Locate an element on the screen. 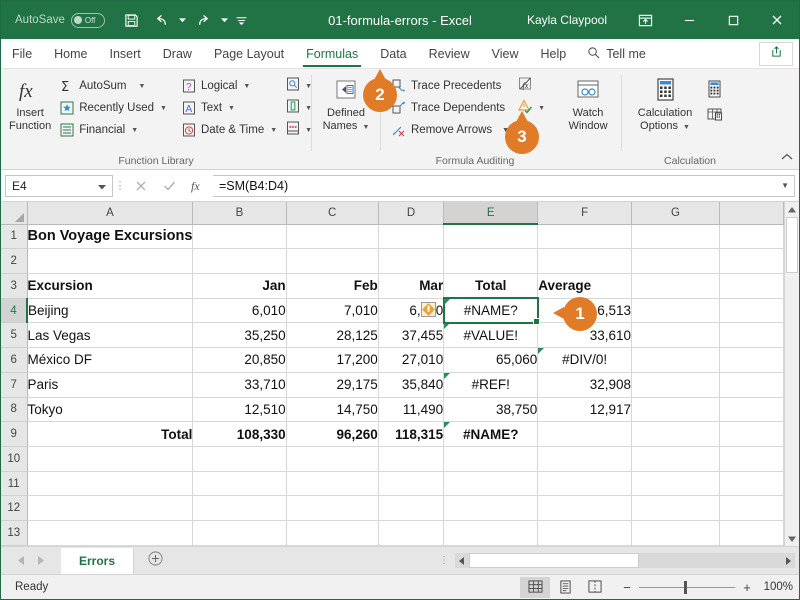 The width and height of the screenshot is (800, 600). cell-E4: #NAME? is located at coordinates (491, 311).